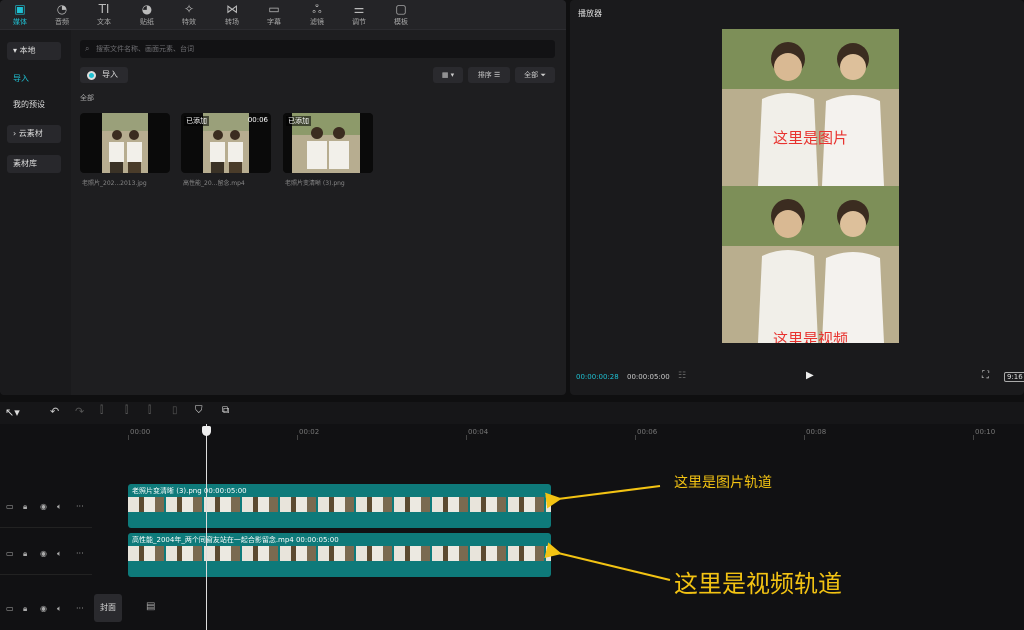 The width and height of the screenshot is (1024, 630). I want to click on tab-label: 字幕, so click(274, 22).